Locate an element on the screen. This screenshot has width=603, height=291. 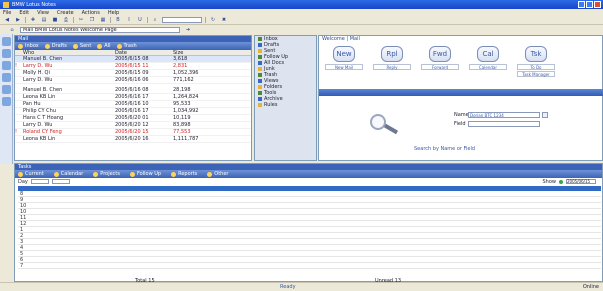
replicator-bookmark-icon is located at coordinates (6, 89).